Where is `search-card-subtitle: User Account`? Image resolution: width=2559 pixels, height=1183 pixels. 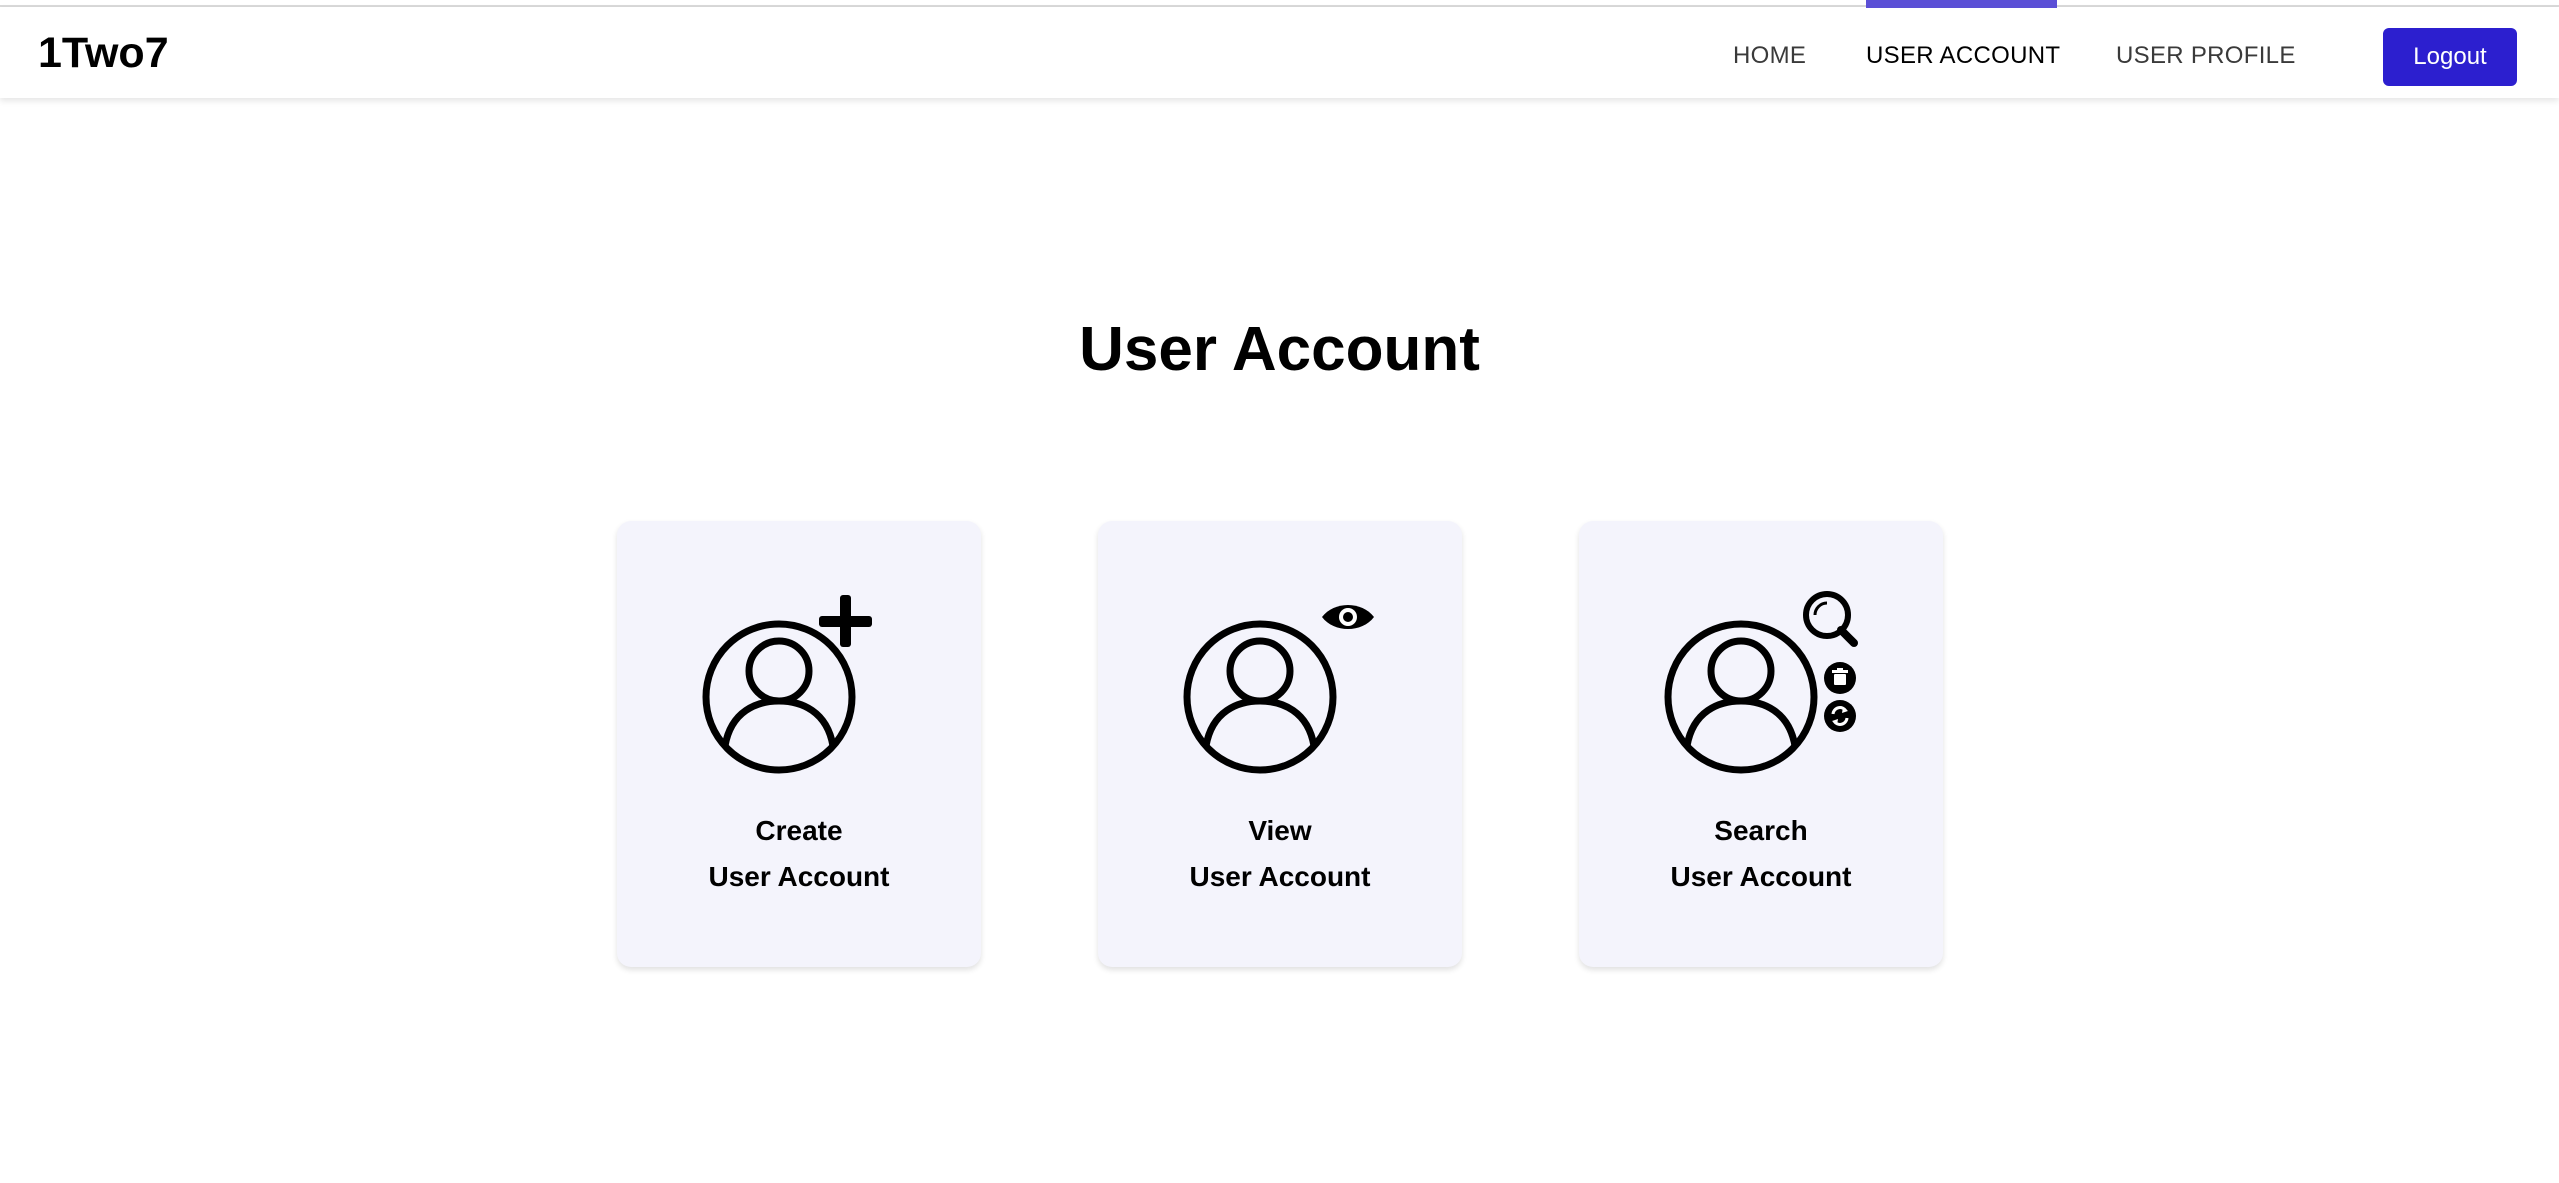
search-card-subtitle: User Account is located at coordinates (1761, 876).